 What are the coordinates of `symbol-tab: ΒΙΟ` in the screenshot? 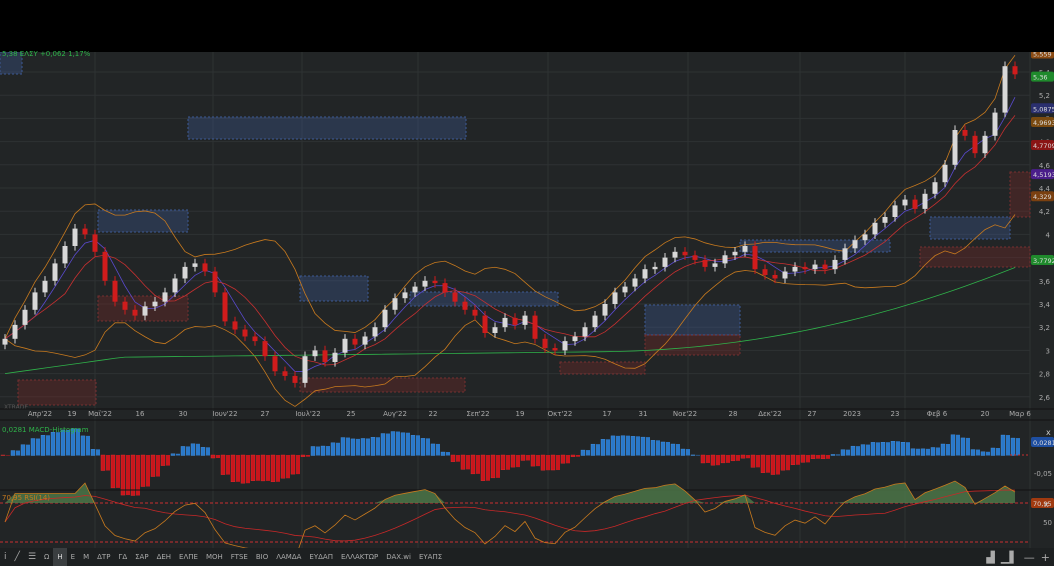 It's located at (262, 557).